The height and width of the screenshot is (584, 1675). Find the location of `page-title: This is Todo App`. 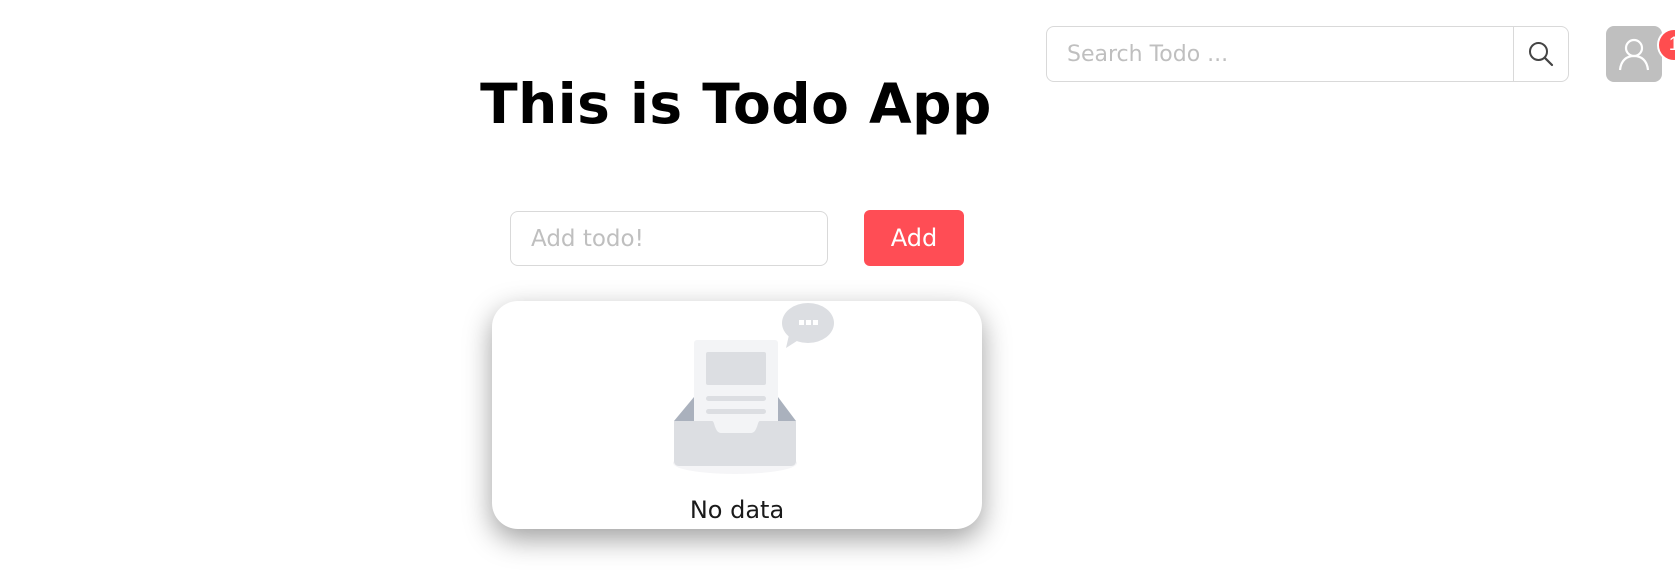

page-title: This is Todo App is located at coordinates (736, 104).